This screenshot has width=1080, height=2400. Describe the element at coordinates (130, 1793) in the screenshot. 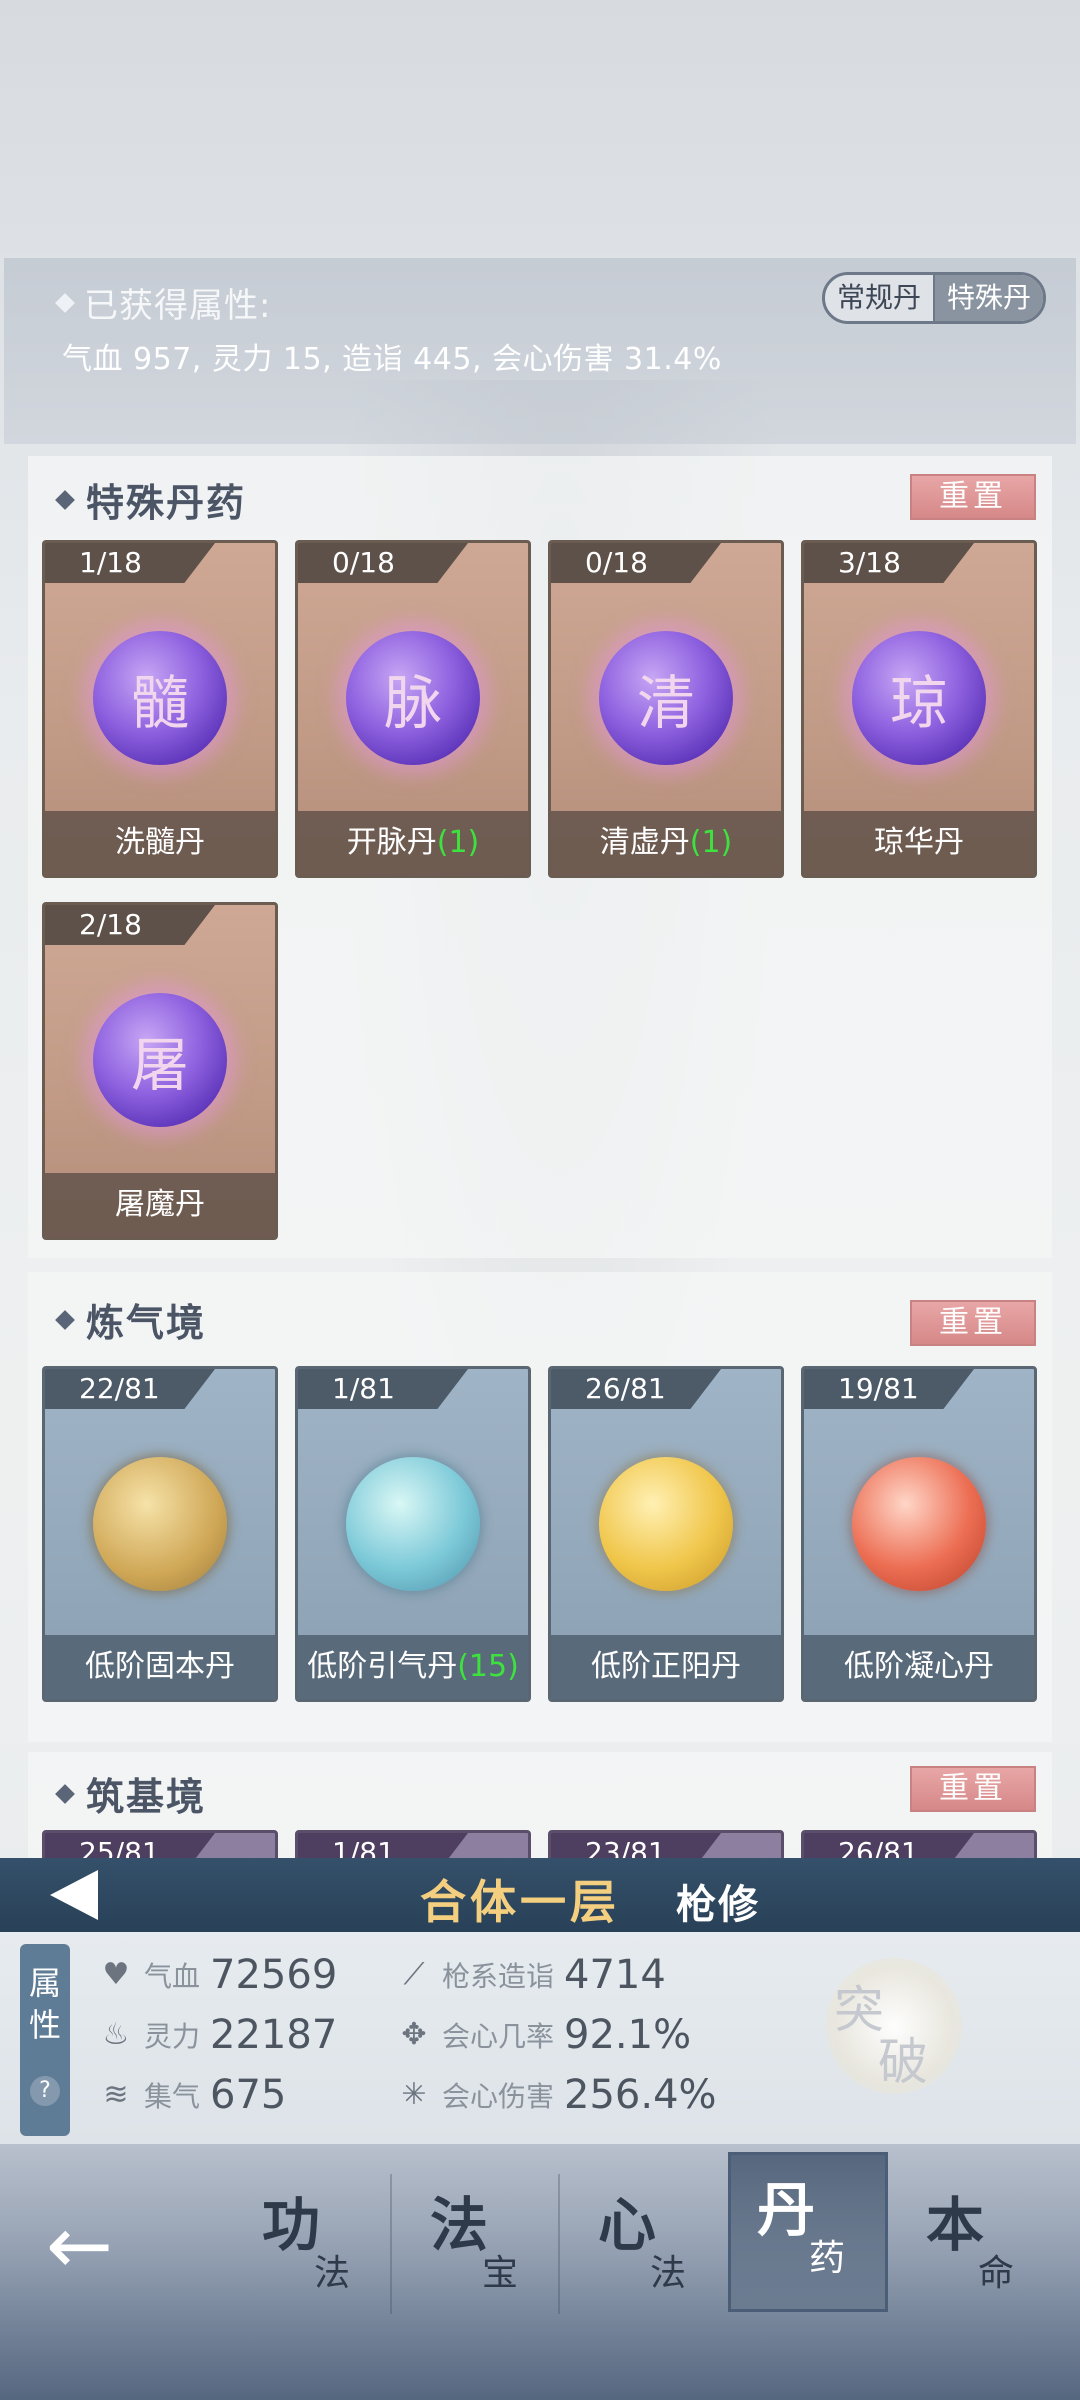

I see `section-title: 筑基境` at that location.